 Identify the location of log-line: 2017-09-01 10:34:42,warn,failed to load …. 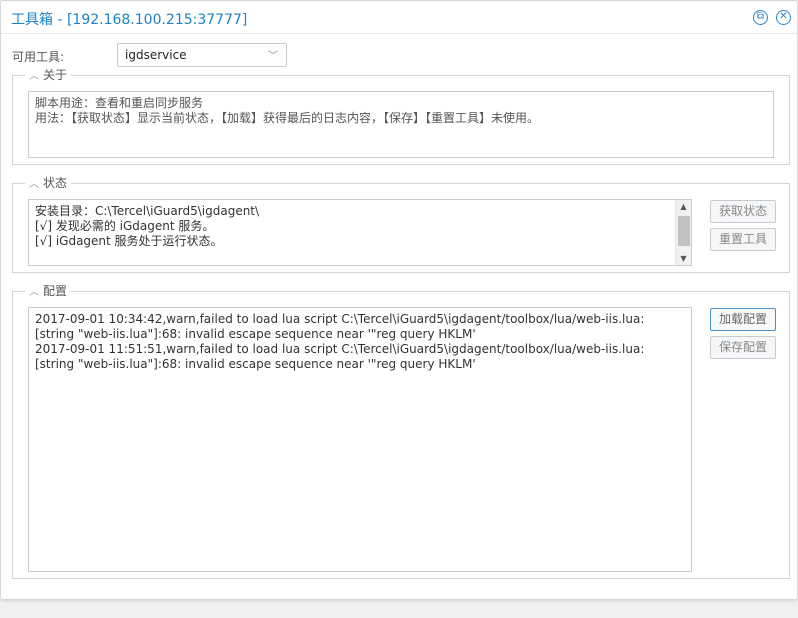
(340, 326).